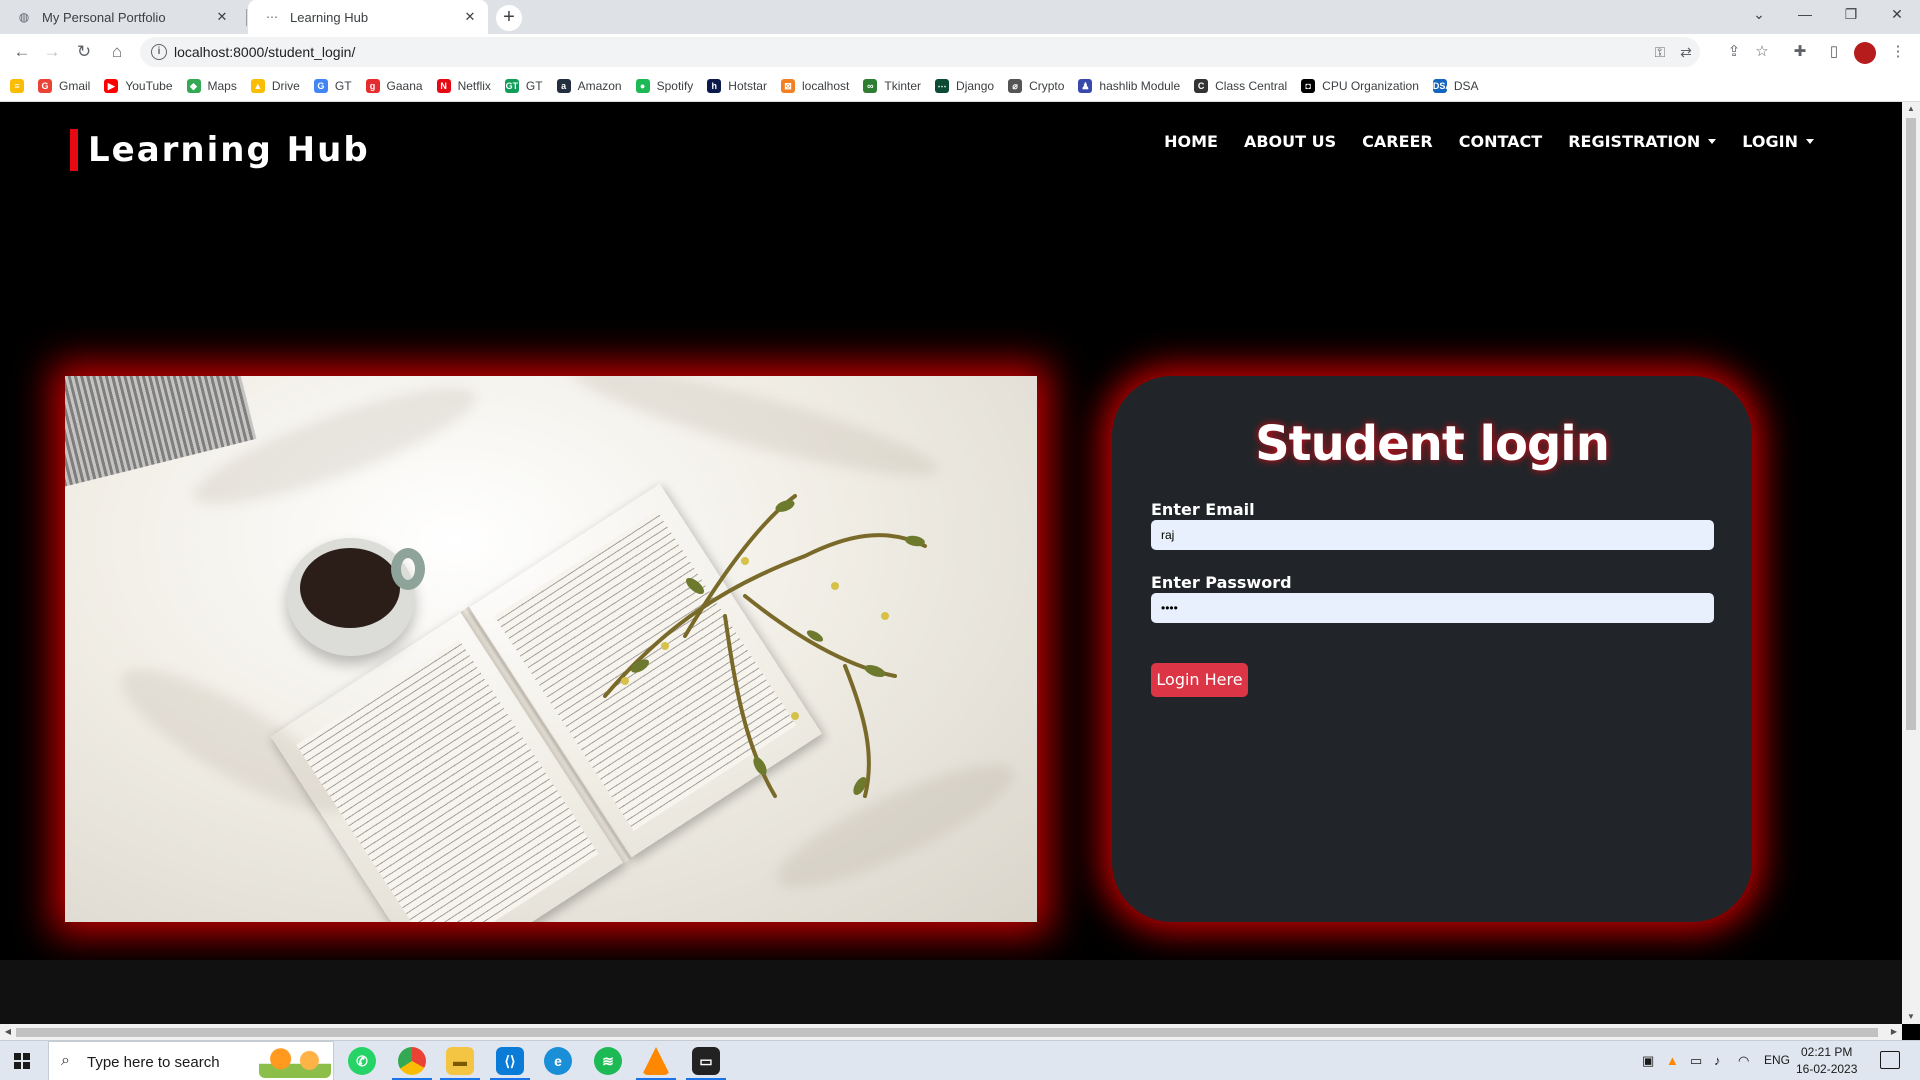 The image size is (1920, 1080). Describe the element at coordinates (1290, 141) in the screenshot. I see `nav-about-us: ABOUT US` at that location.